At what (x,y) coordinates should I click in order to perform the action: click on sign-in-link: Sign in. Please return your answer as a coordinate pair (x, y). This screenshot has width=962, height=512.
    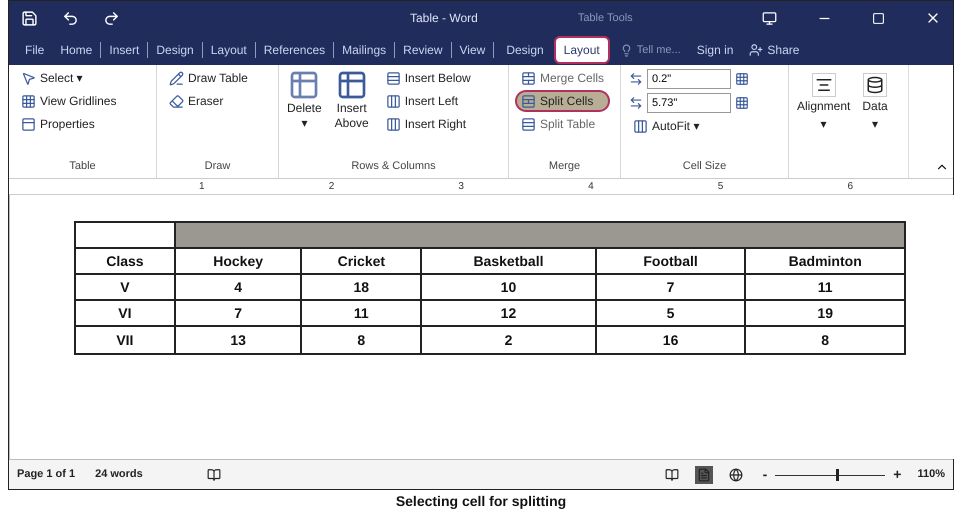
    Looking at the image, I should click on (715, 50).